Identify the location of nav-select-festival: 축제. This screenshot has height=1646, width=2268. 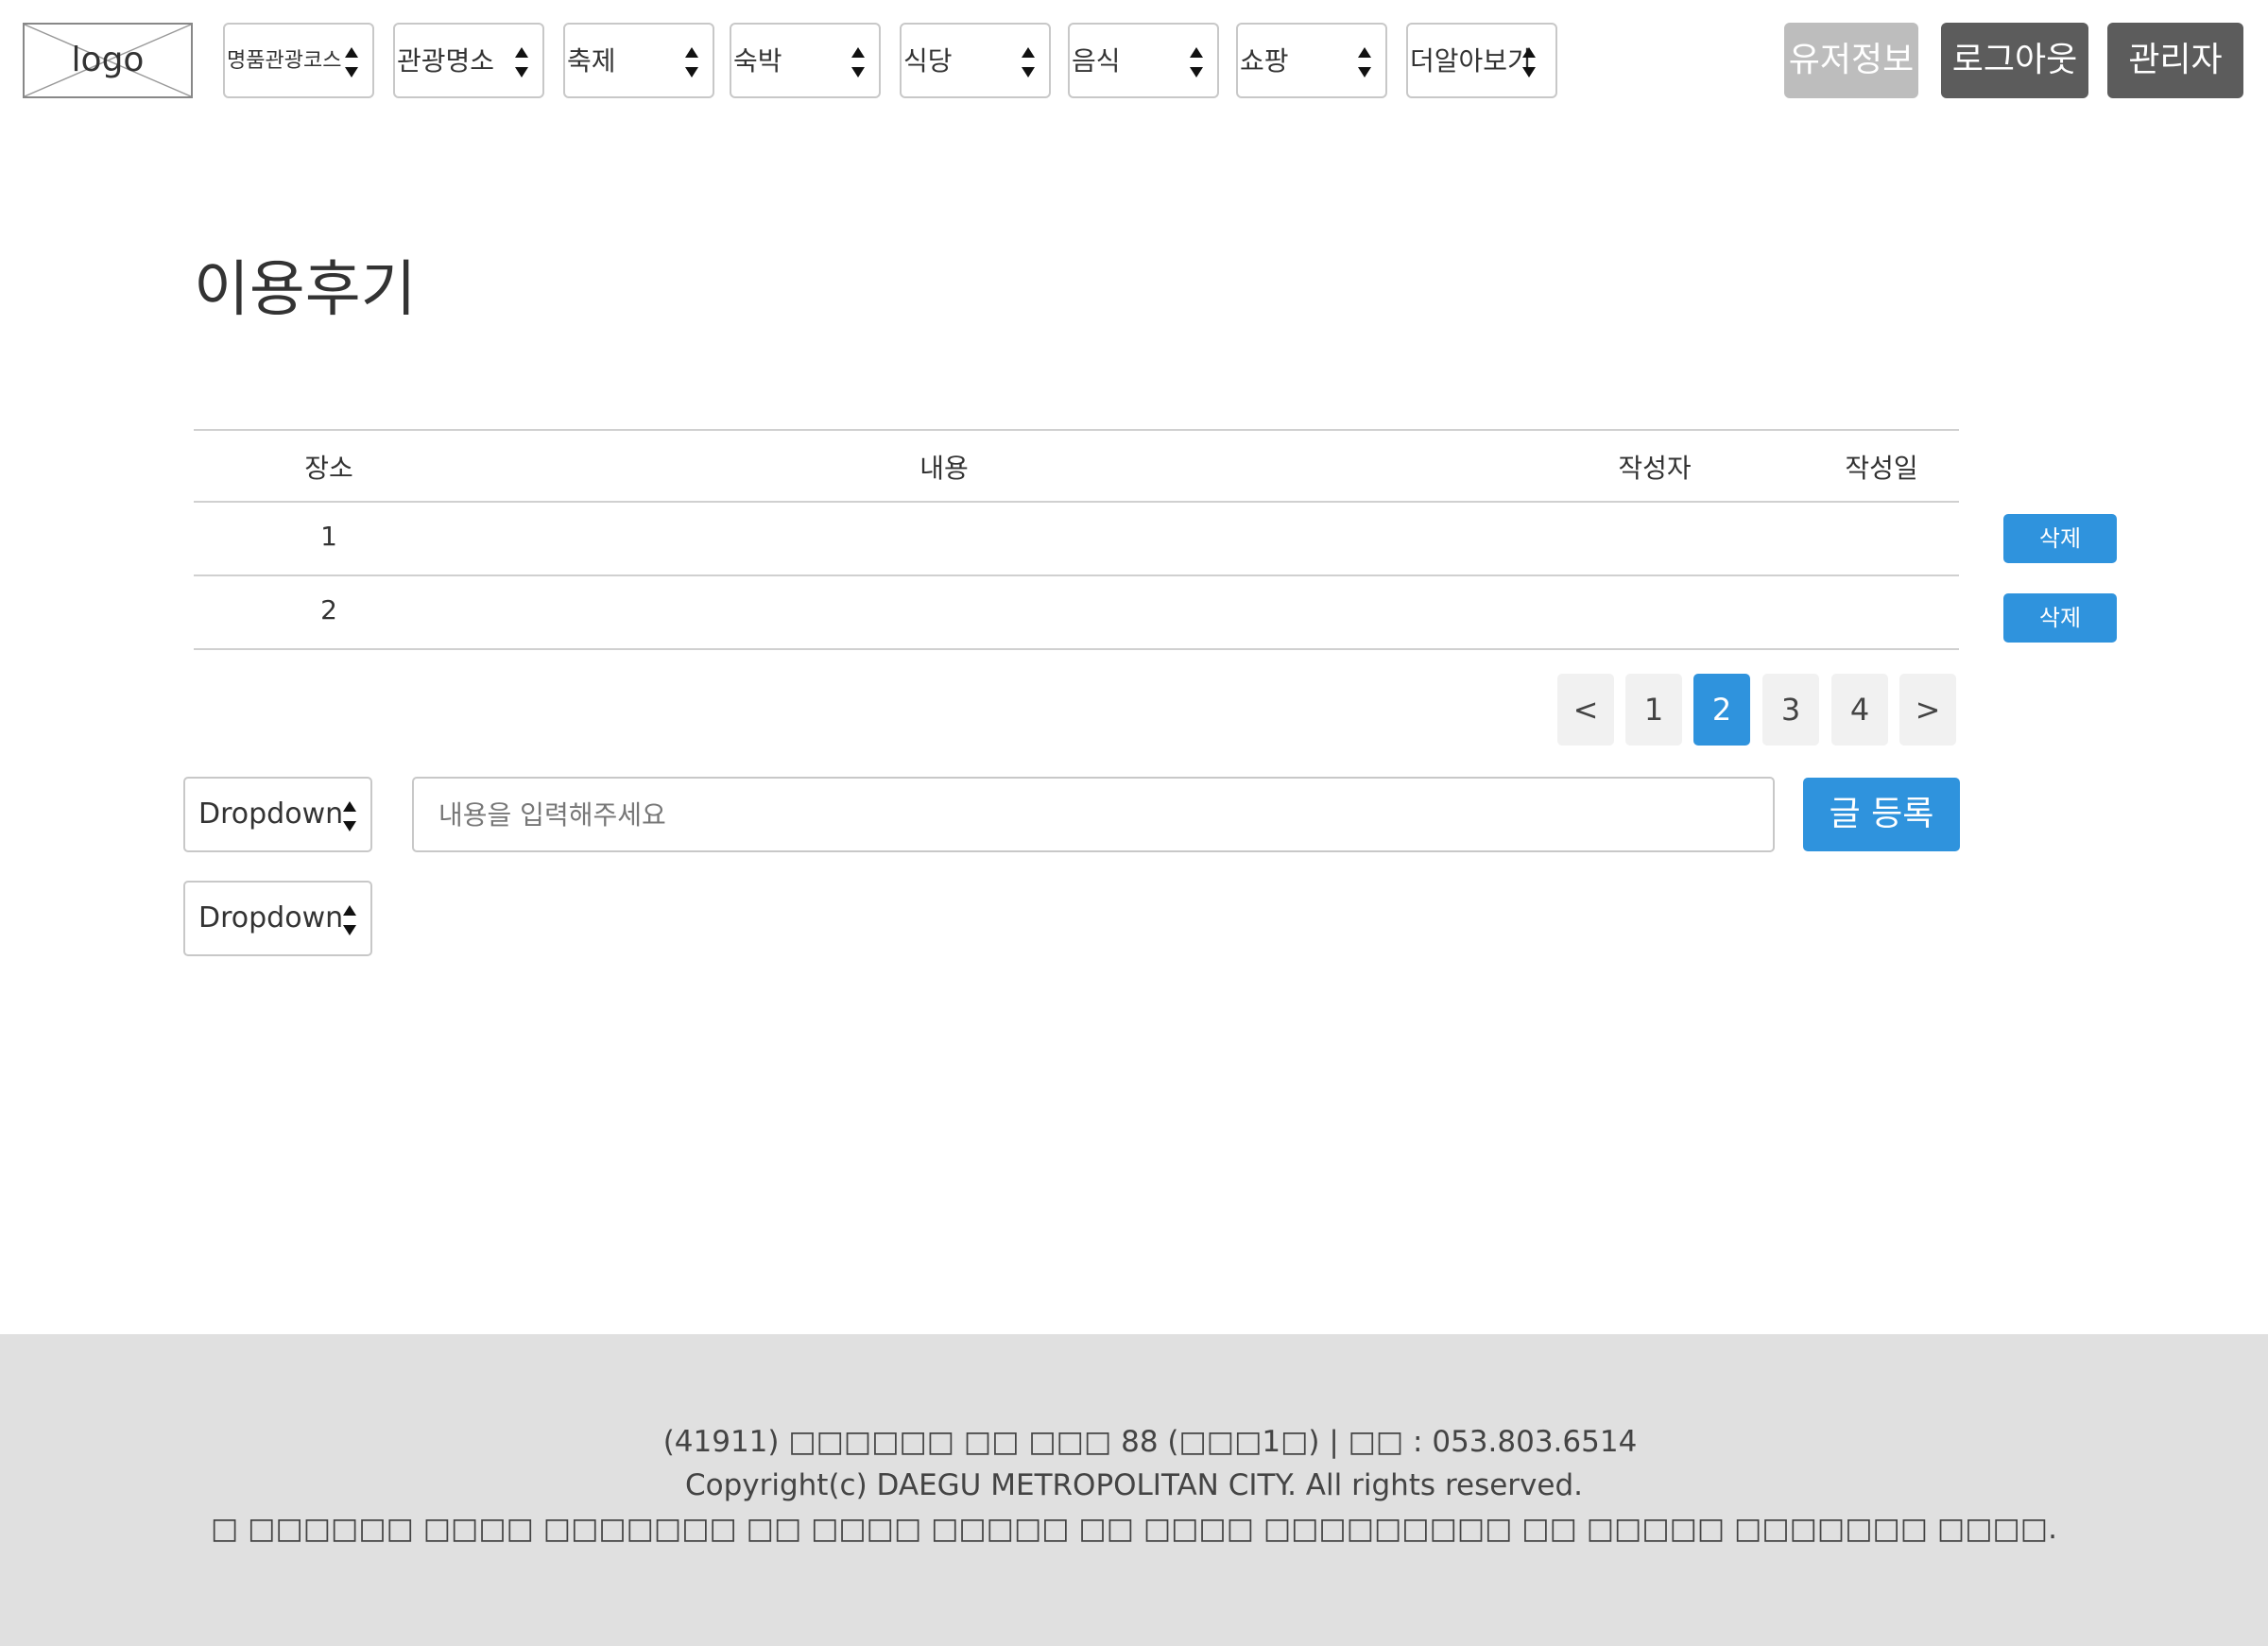
(638, 60).